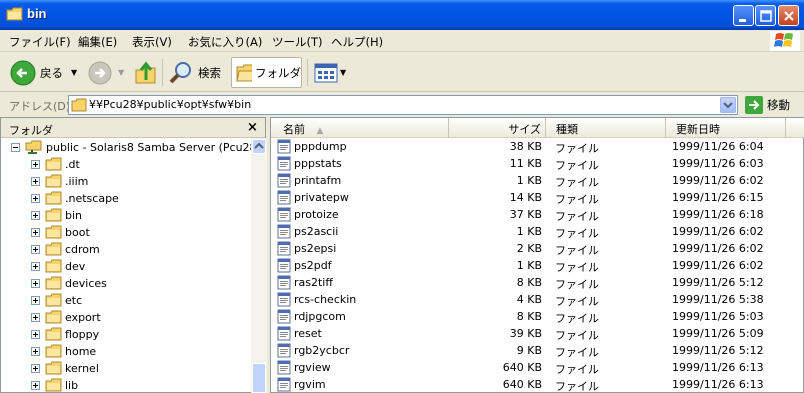  What do you see at coordinates (152, 42) in the screenshot?
I see `menu-view: 表示(V)` at bounding box center [152, 42].